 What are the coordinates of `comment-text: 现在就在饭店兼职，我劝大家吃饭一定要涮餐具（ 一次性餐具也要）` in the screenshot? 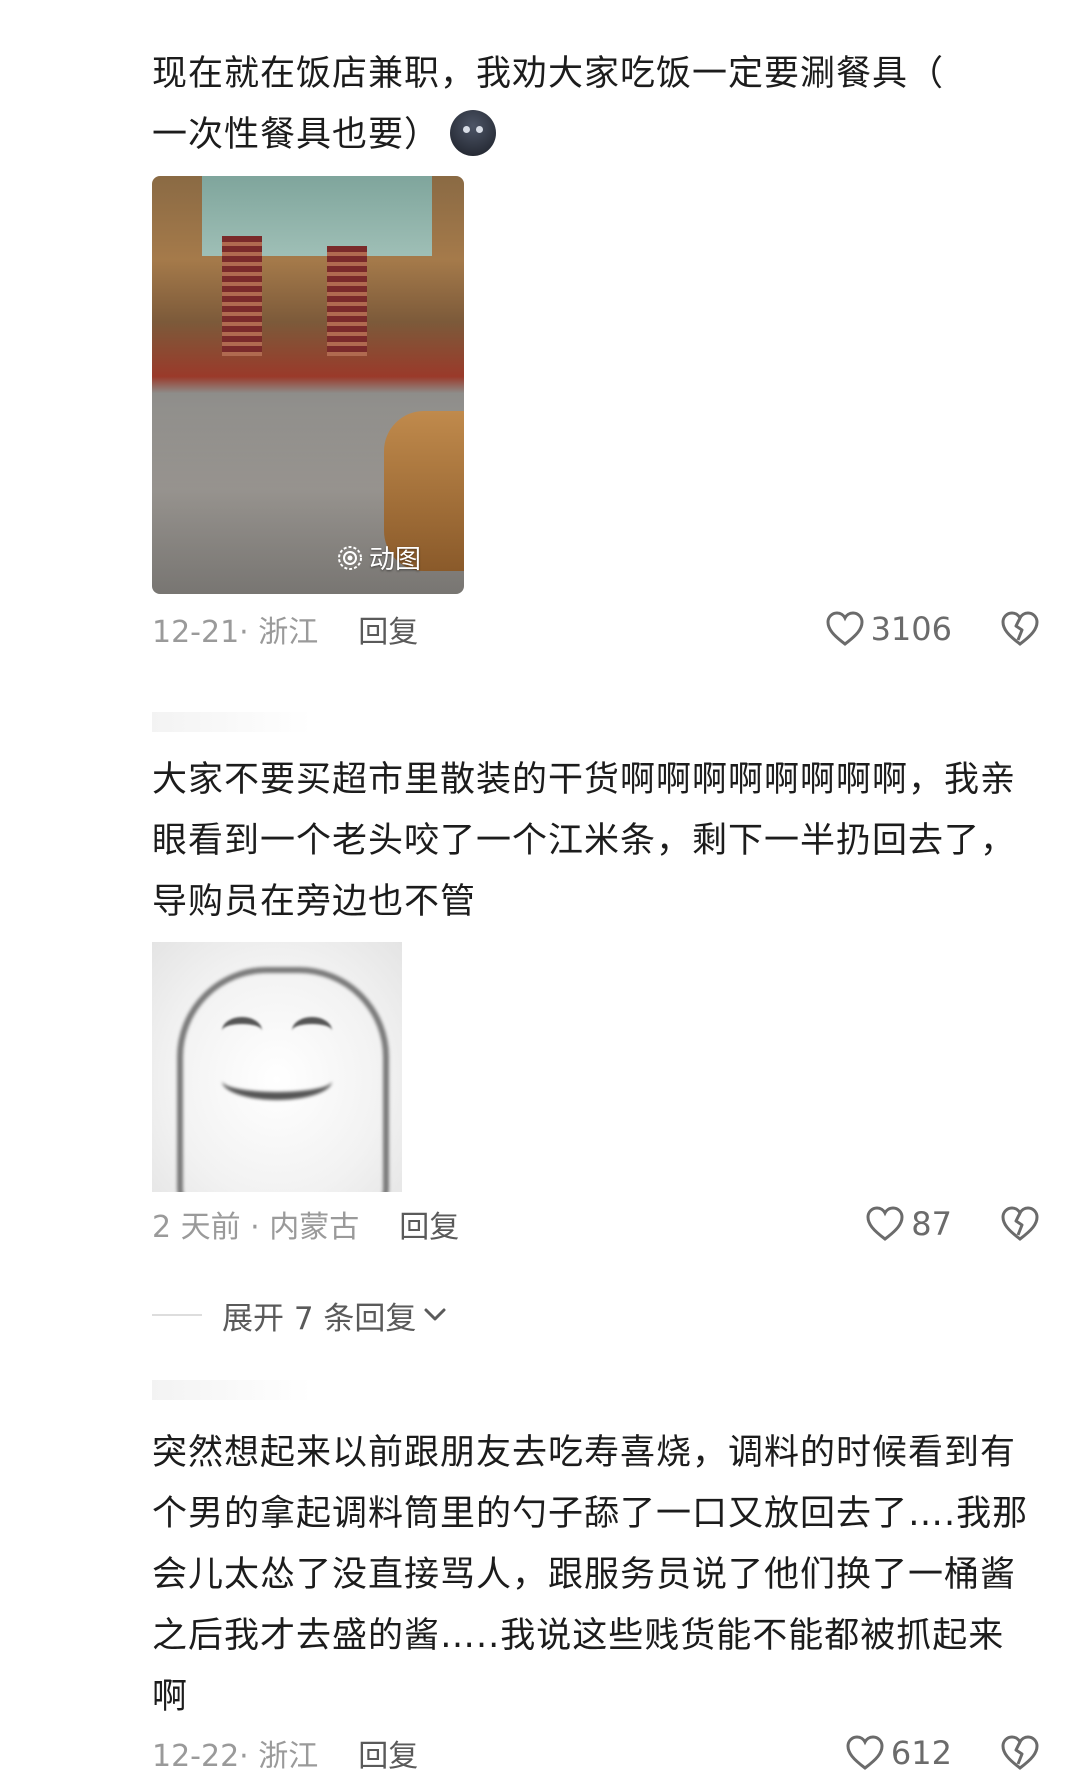 It's located at (596, 105).